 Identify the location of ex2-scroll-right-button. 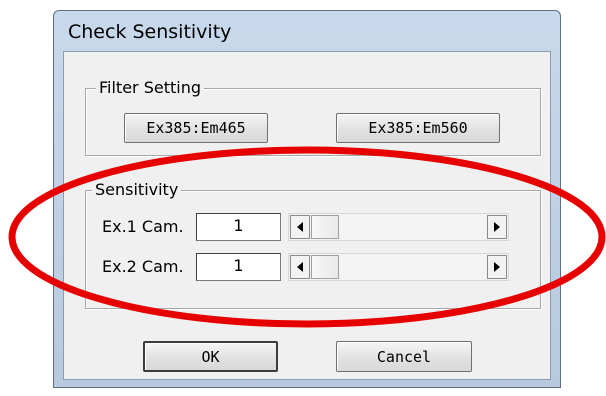
(497, 267).